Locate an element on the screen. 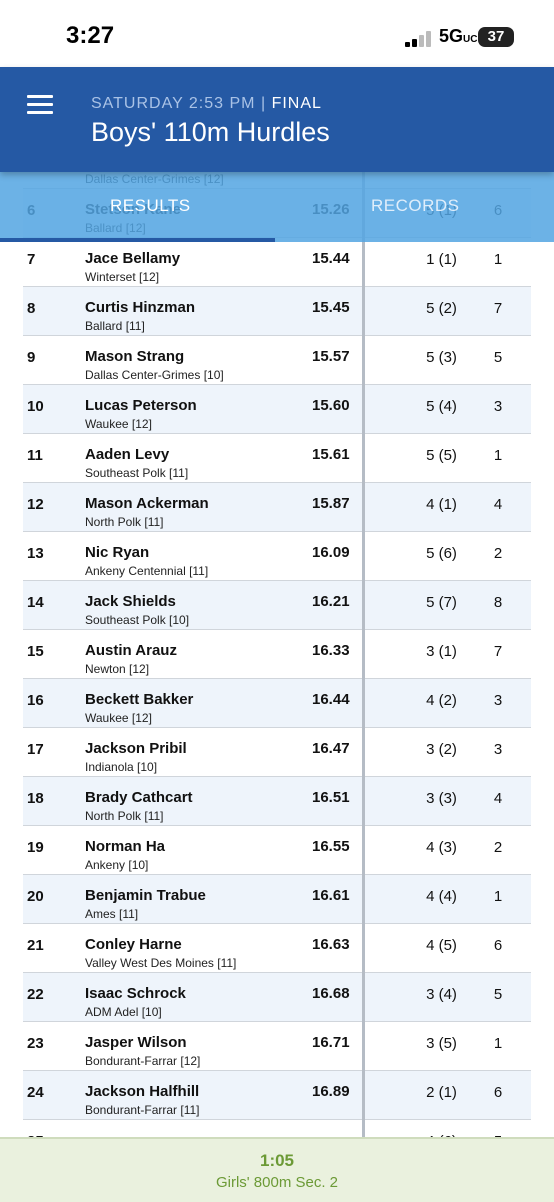 The image size is (554, 1202). athlete-school: Waukee [12] is located at coordinates (118, 718).